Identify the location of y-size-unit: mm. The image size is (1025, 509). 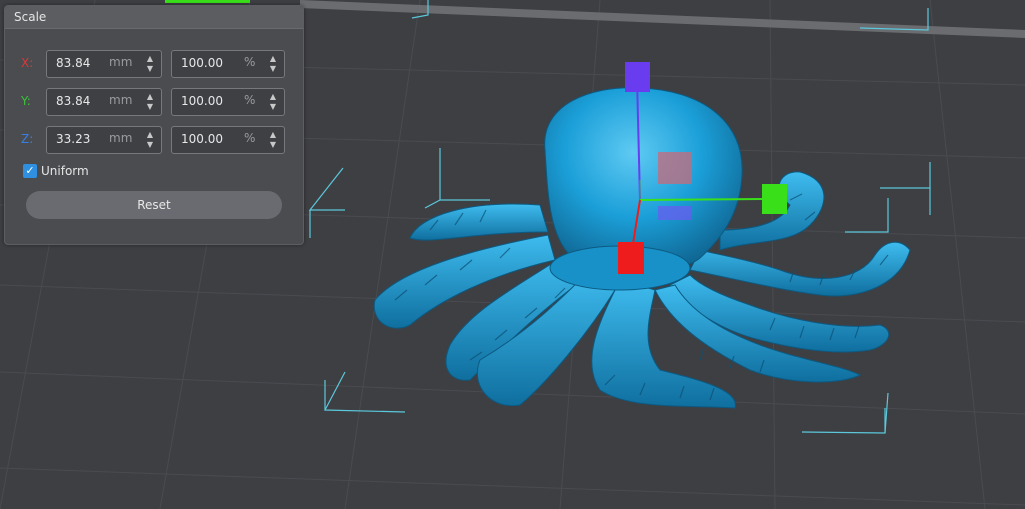
(121, 100).